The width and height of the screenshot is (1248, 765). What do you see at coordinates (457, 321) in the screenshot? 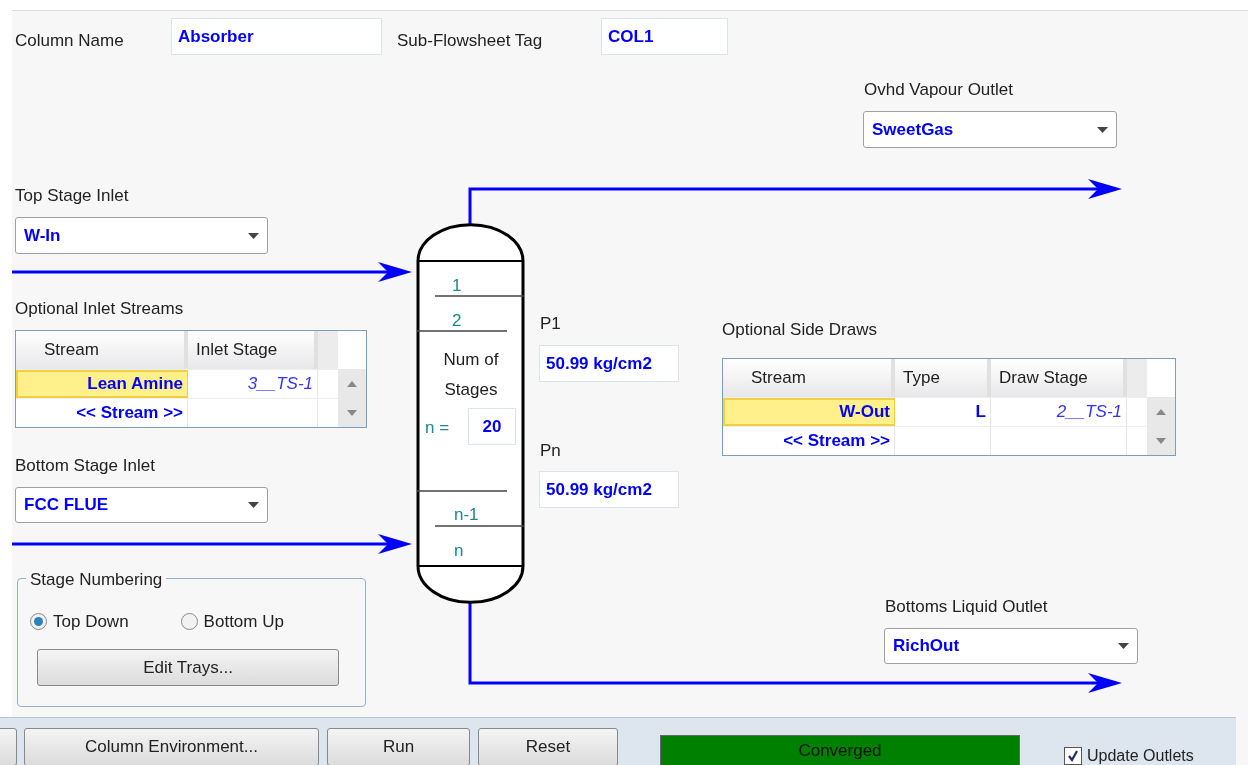
I see `stage-number: 2` at bounding box center [457, 321].